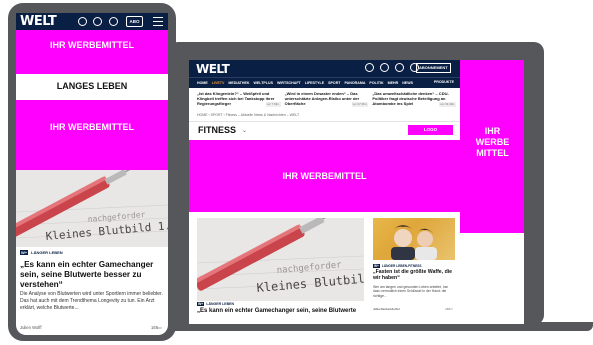 The width and height of the screenshot is (593, 345). I want to click on nav-item-mehr: MEHR, so click(393, 83).